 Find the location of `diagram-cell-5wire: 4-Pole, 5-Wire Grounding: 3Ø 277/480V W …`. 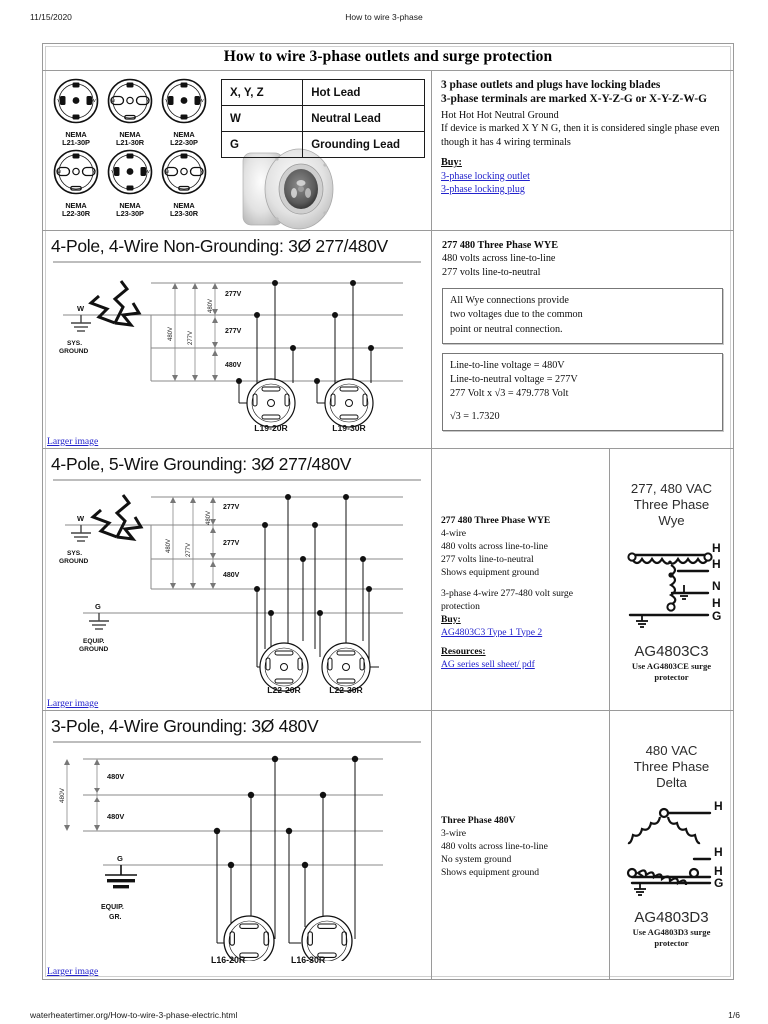

diagram-cell-5wire: 4-Pole, 5-Wire Grounding: 3Ø 277/480V W … is located at coordinates (237, 580).